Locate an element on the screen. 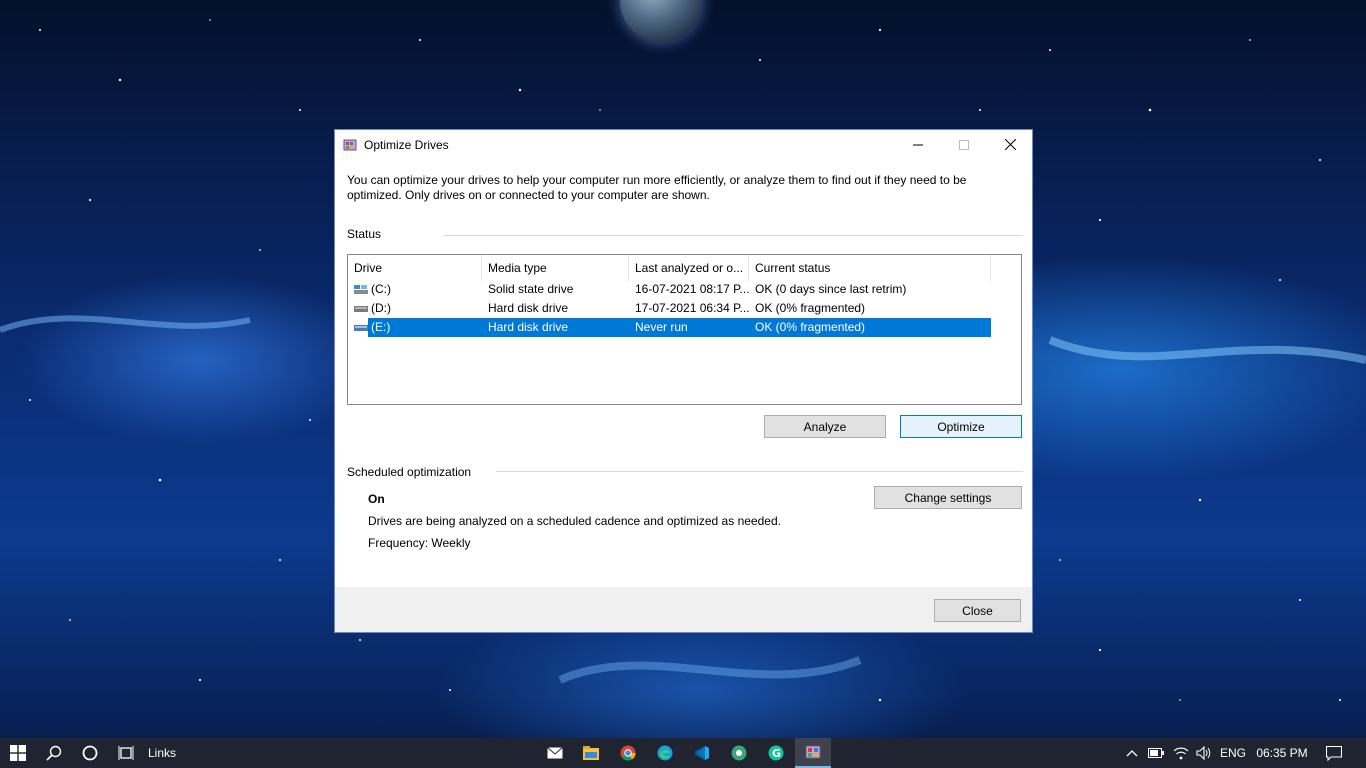  taskbar: Links G ENG 06:35 PM is located at coordinates (683, 753).